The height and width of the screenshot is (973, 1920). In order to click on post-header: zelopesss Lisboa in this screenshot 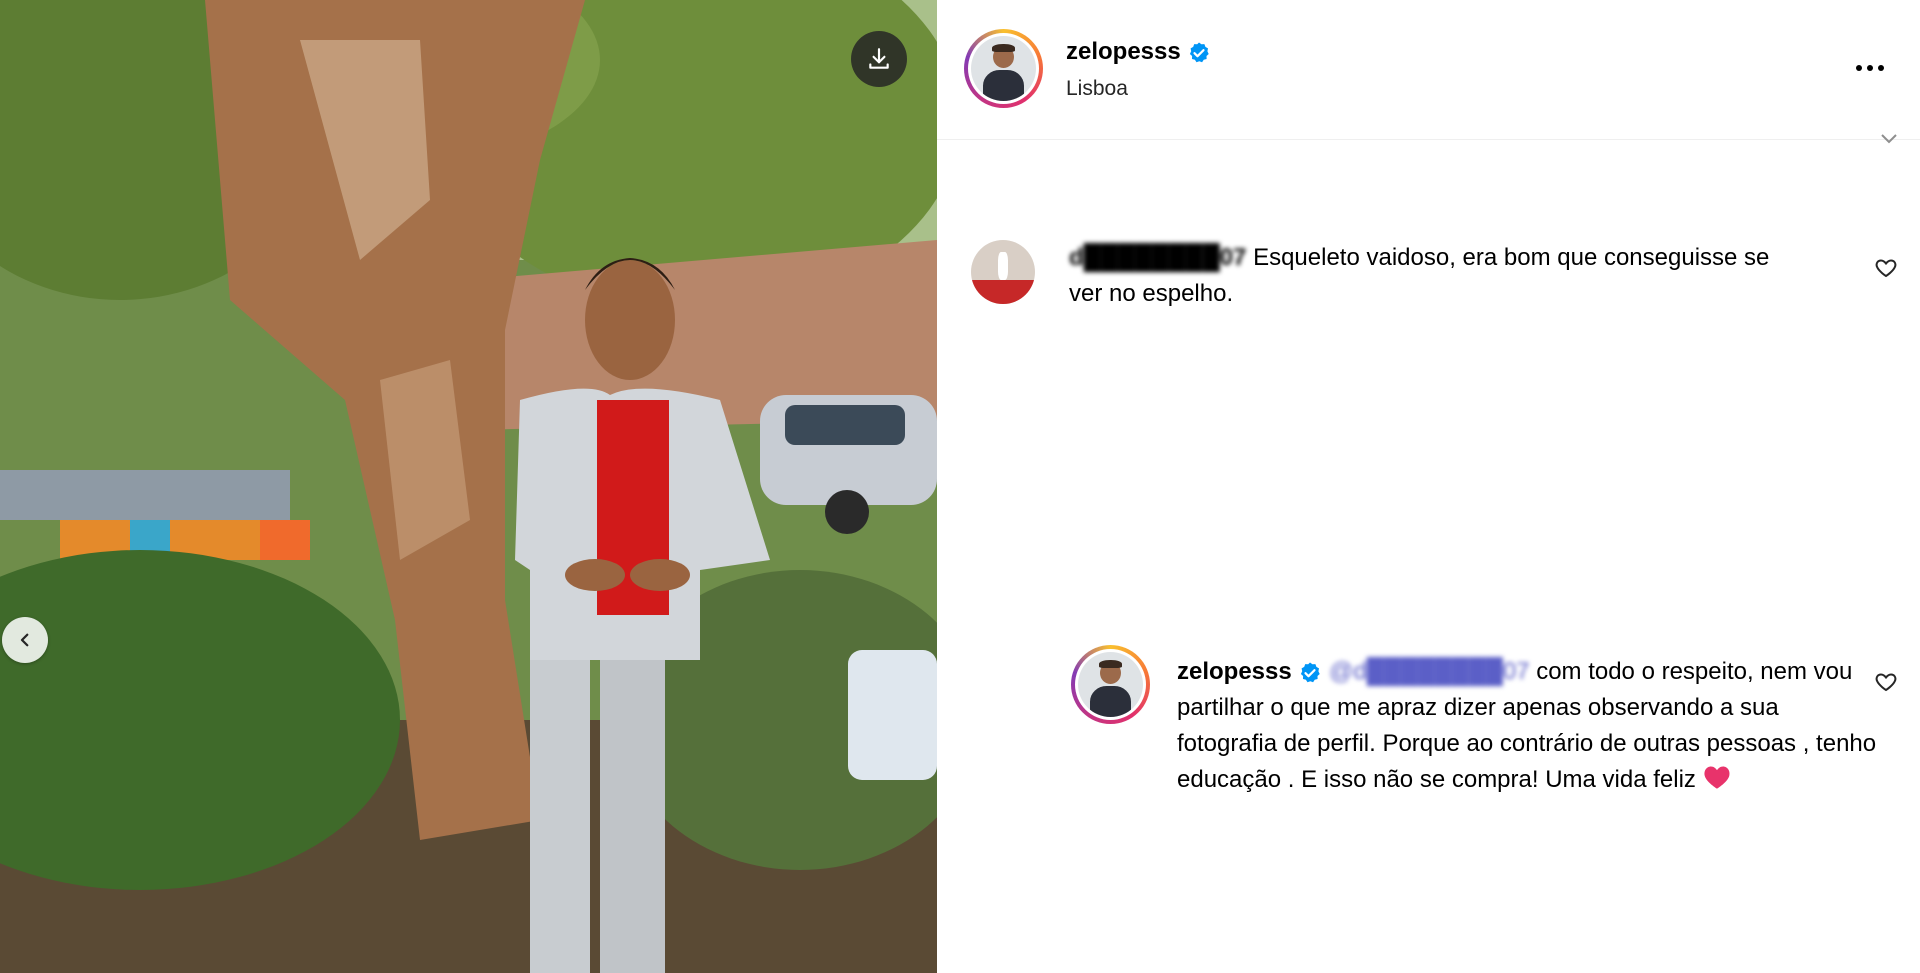, I will do `click(1428, 72)`.